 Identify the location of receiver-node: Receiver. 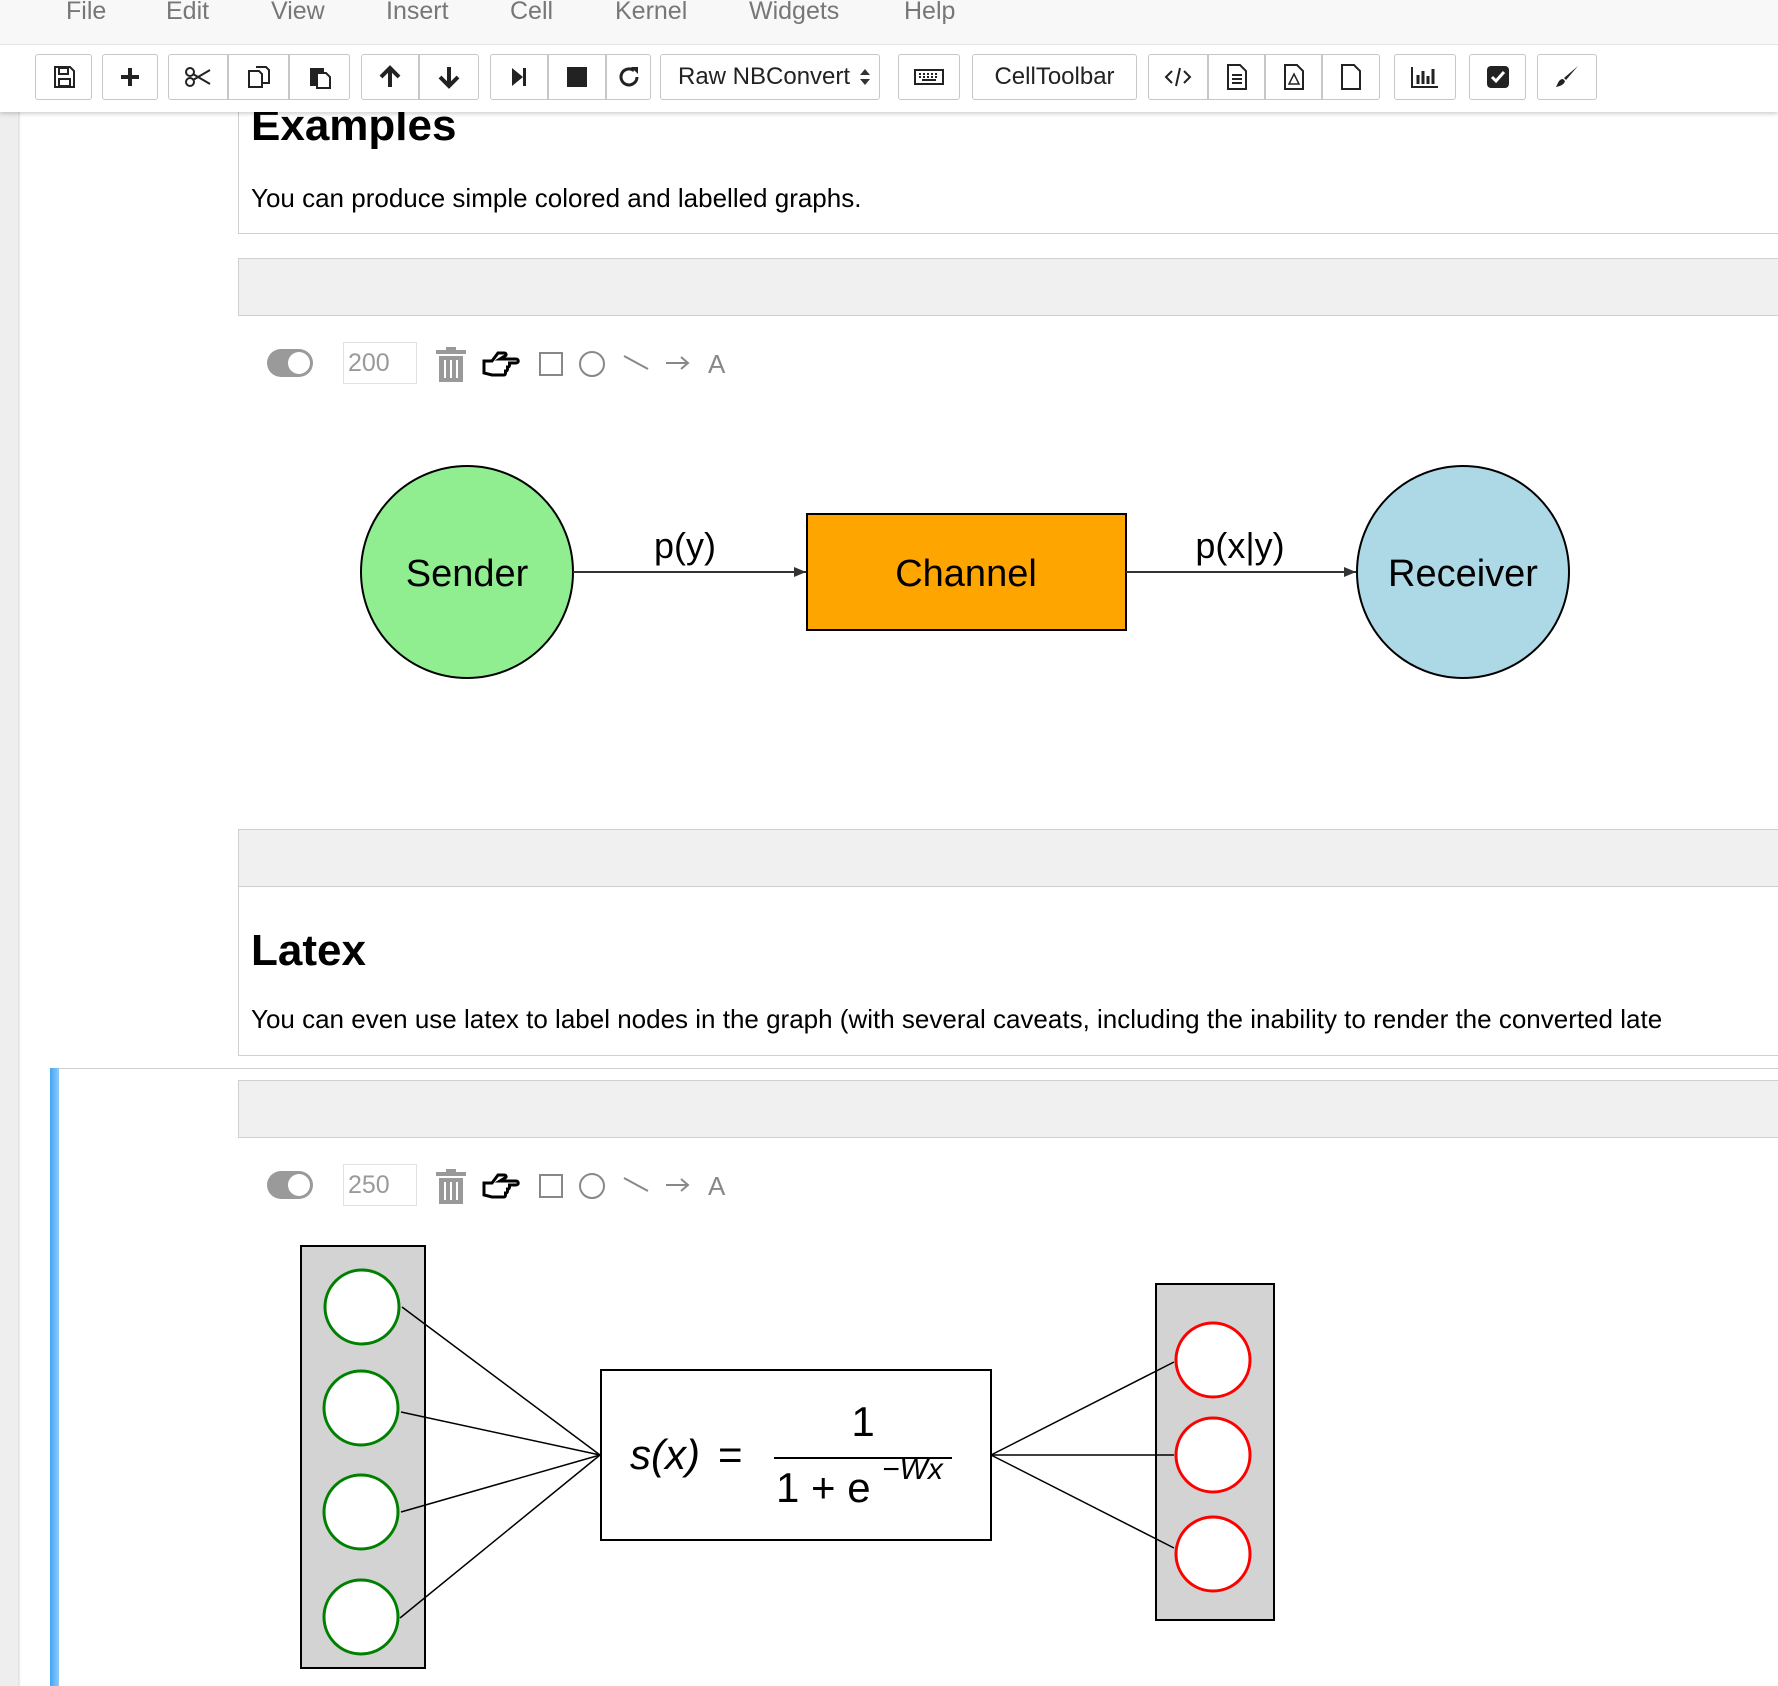
(1463, 572).